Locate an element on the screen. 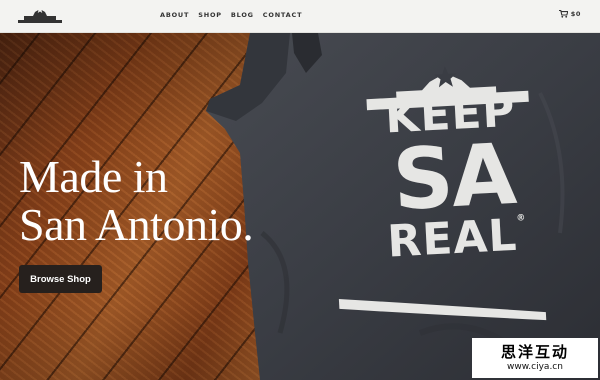 Image resolution: width=600 pixels, height=380 pixels. watermark-url: www.ciya.cn is located at coordinates (535, 367).